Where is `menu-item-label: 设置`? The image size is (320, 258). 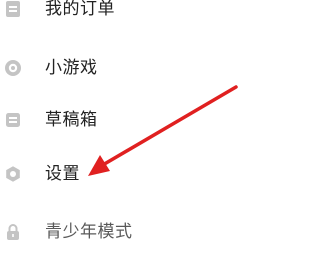 menu-item-label: 设置 is located at coordinates (62, 174).